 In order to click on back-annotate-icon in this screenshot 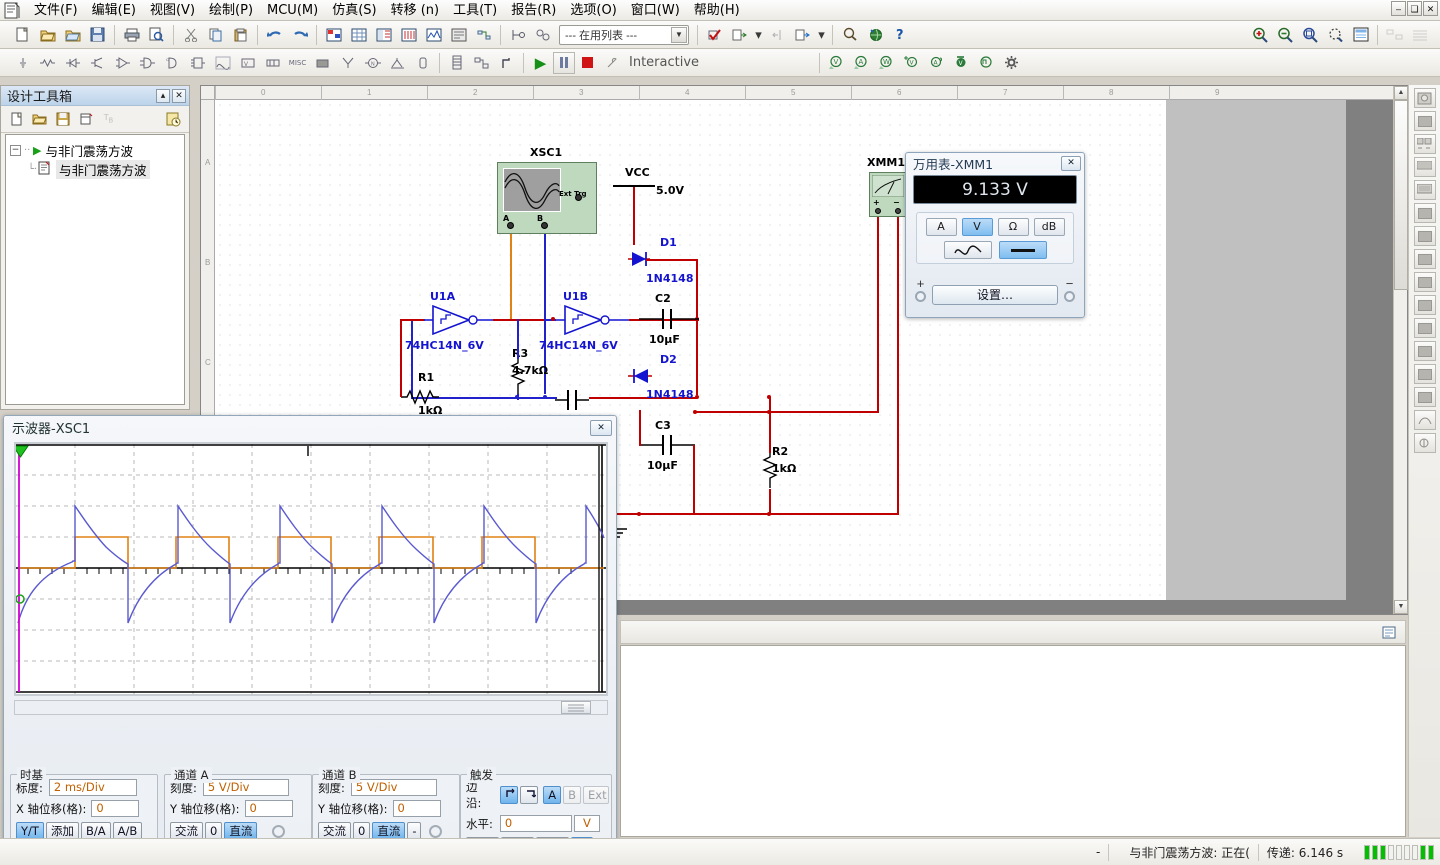, I will do `click(542, 34)`.